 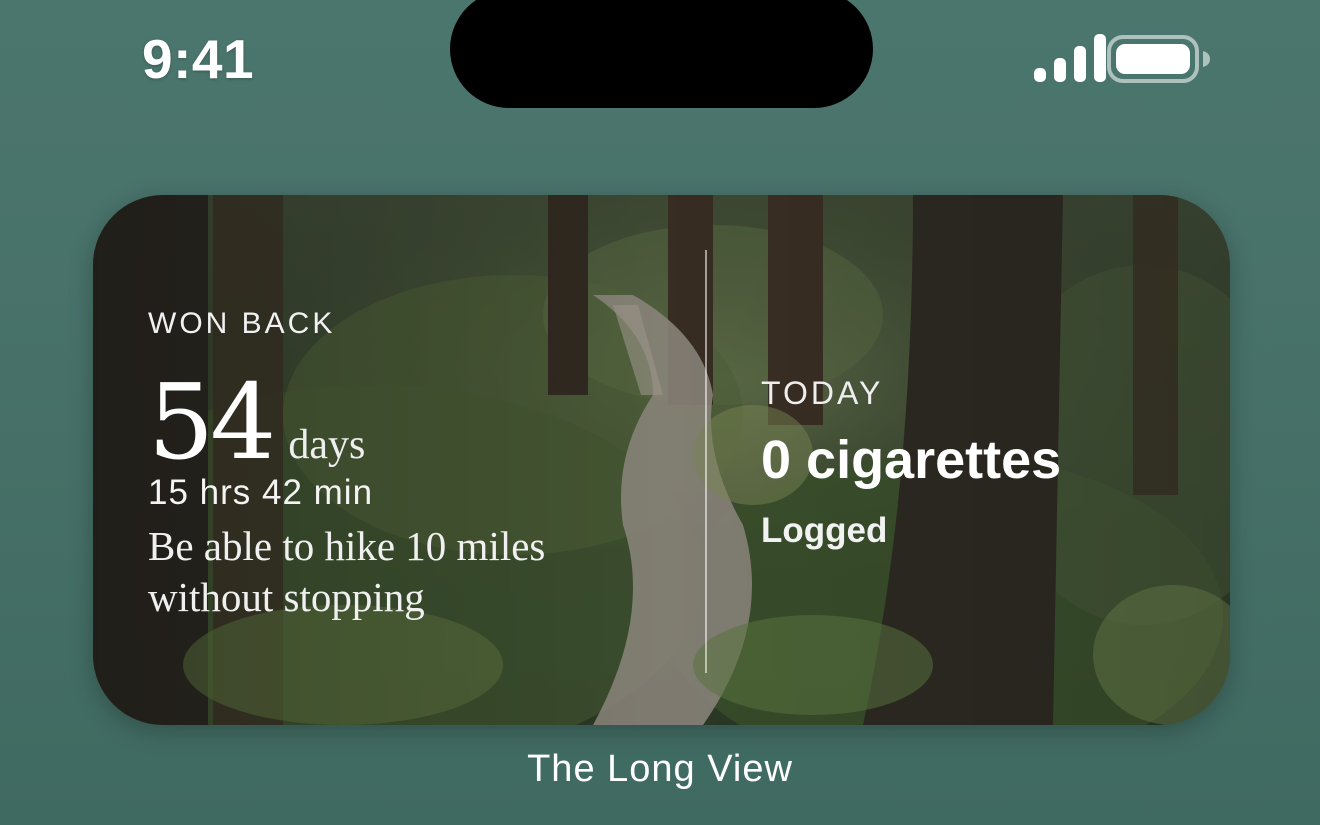 I want to click on cellular-signal-icon, so click(x=1070, y=58).